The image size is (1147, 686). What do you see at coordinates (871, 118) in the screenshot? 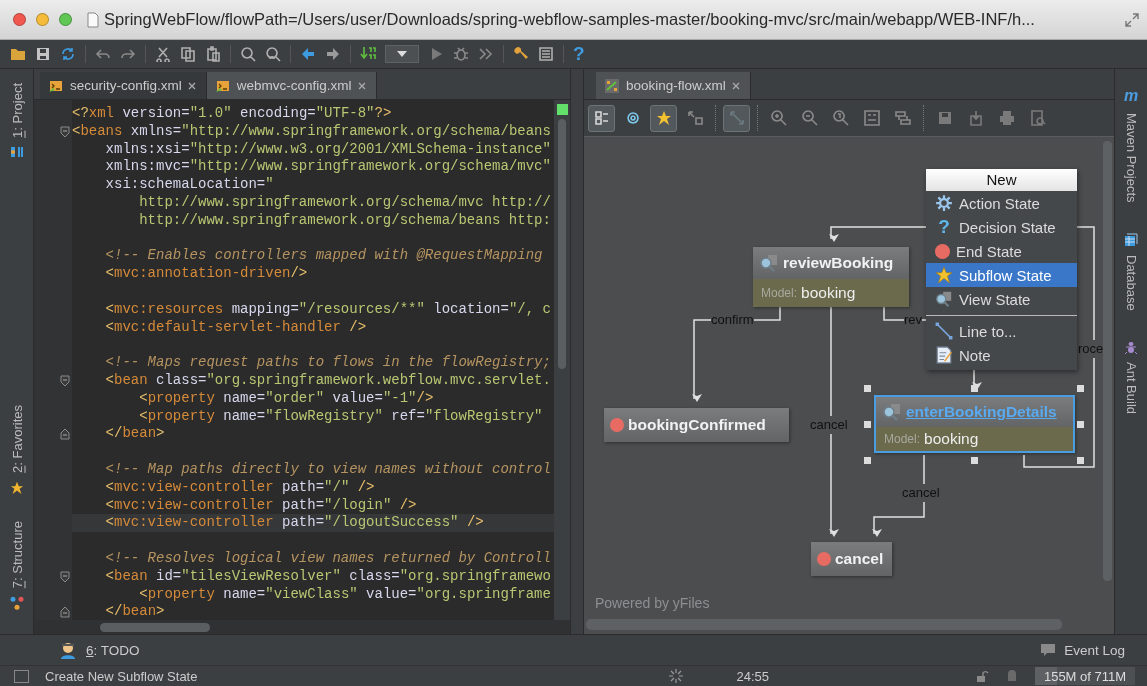
I see `layout-icon` at bounding box center [871, 118].